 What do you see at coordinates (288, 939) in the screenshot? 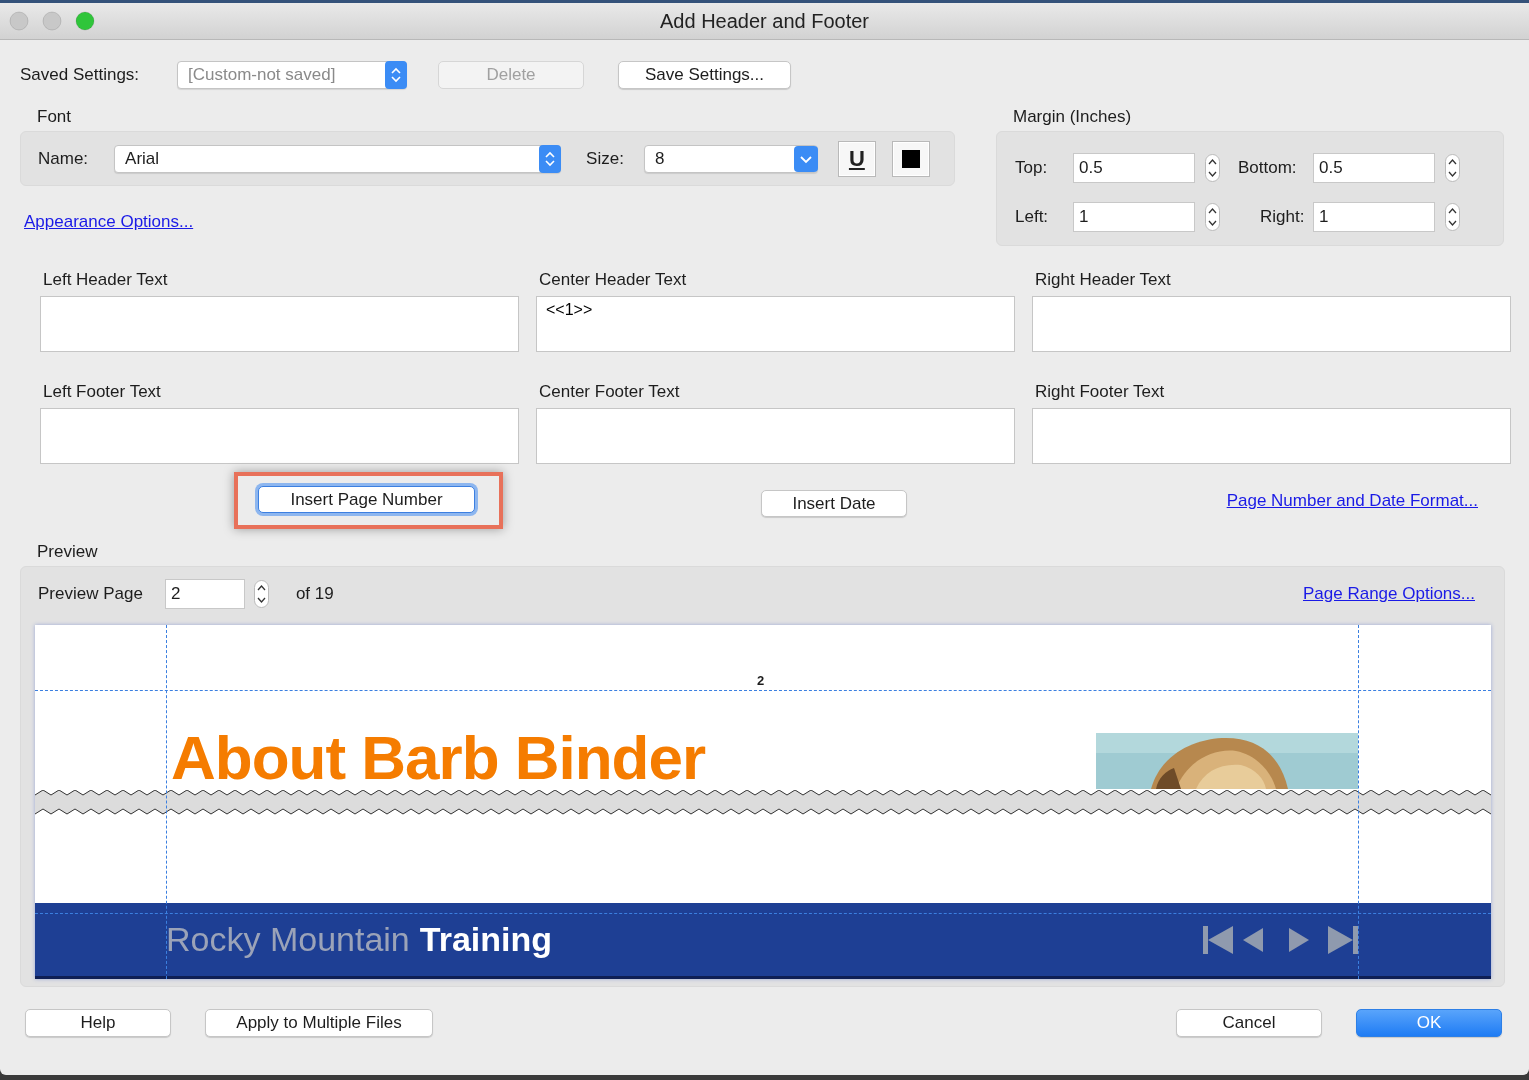
I see `footer-text: Rocky Mountain` at bounding box center [288, 939].